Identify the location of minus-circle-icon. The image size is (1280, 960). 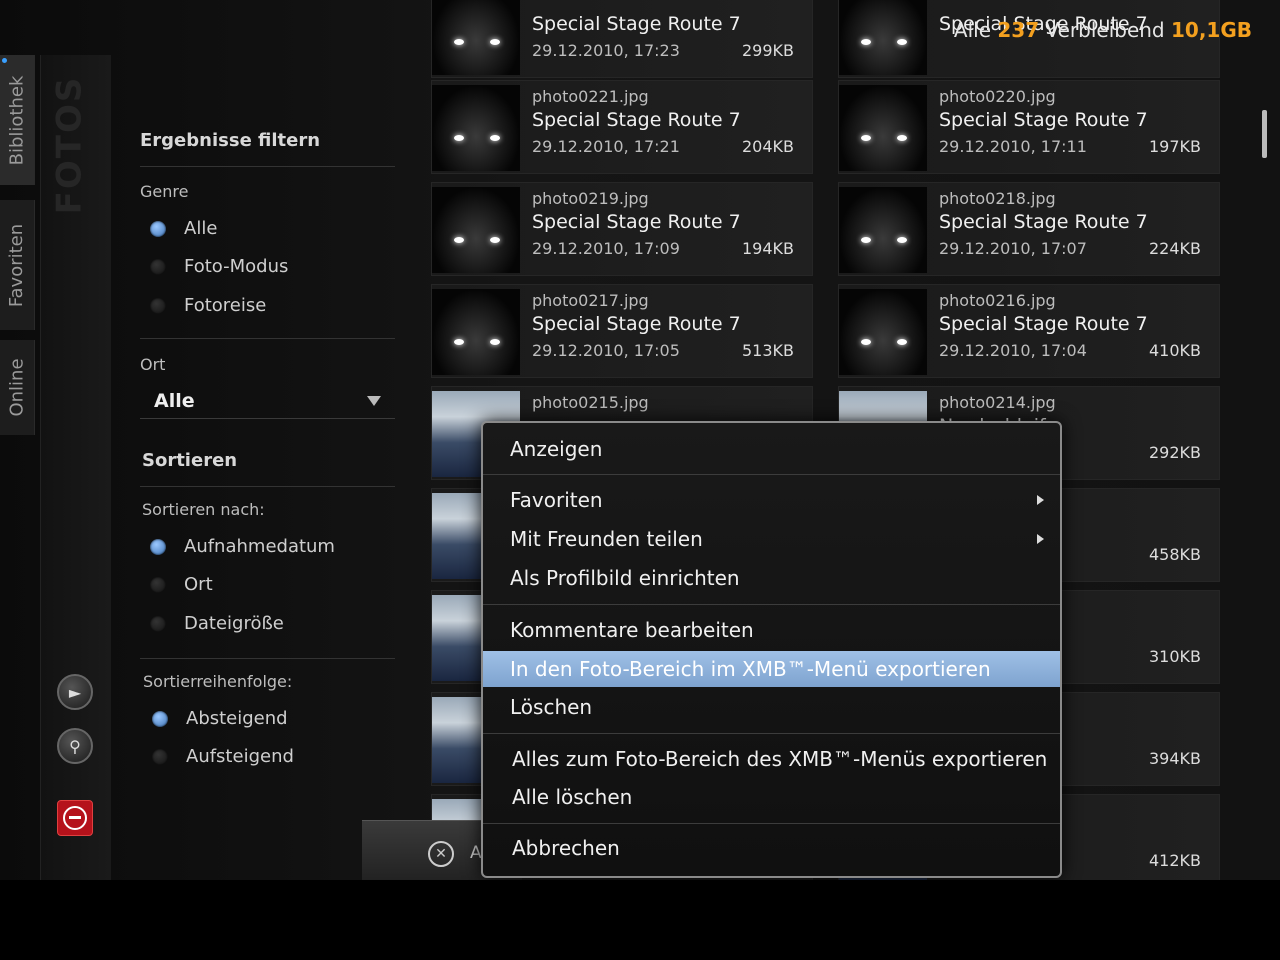
(75, 818).